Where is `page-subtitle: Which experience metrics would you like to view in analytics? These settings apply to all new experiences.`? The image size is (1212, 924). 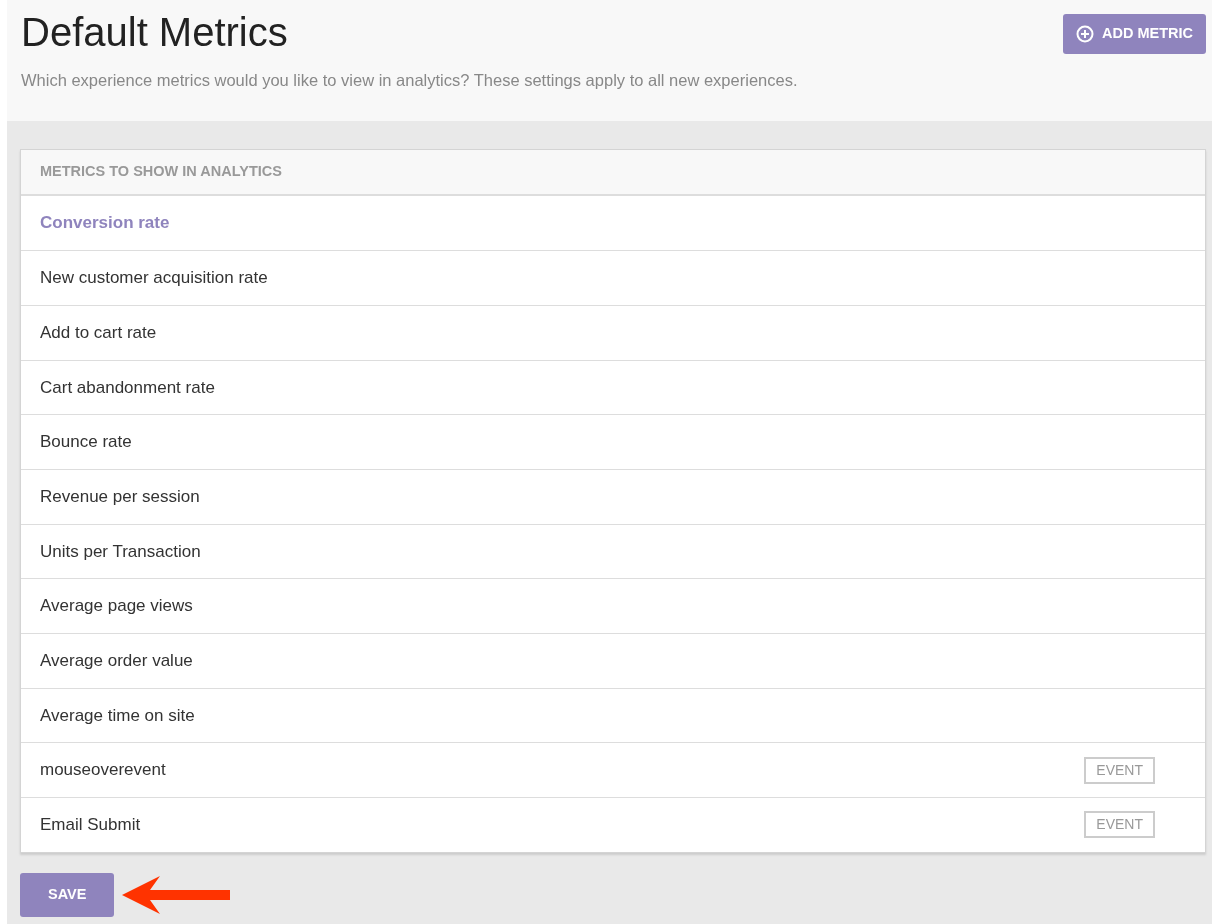
page-subtitle: Which experience metrics would you like to view in analytics? These settings apply to all new experiences. is located at coordinates (409, 80).